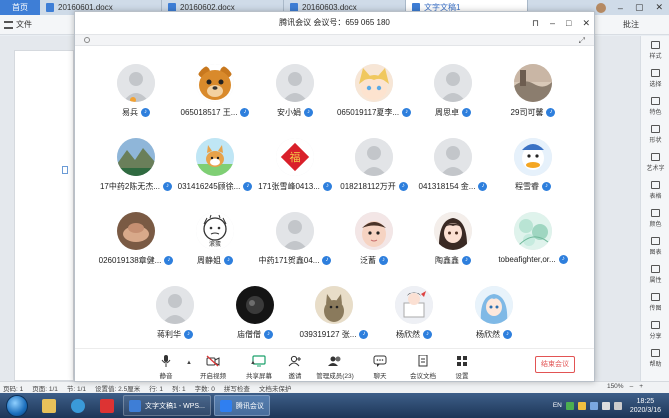  Describe the element at coordinates (334, 321) in the screenshot. I see `participant-tile: 039319127 张... ♪` at that location.